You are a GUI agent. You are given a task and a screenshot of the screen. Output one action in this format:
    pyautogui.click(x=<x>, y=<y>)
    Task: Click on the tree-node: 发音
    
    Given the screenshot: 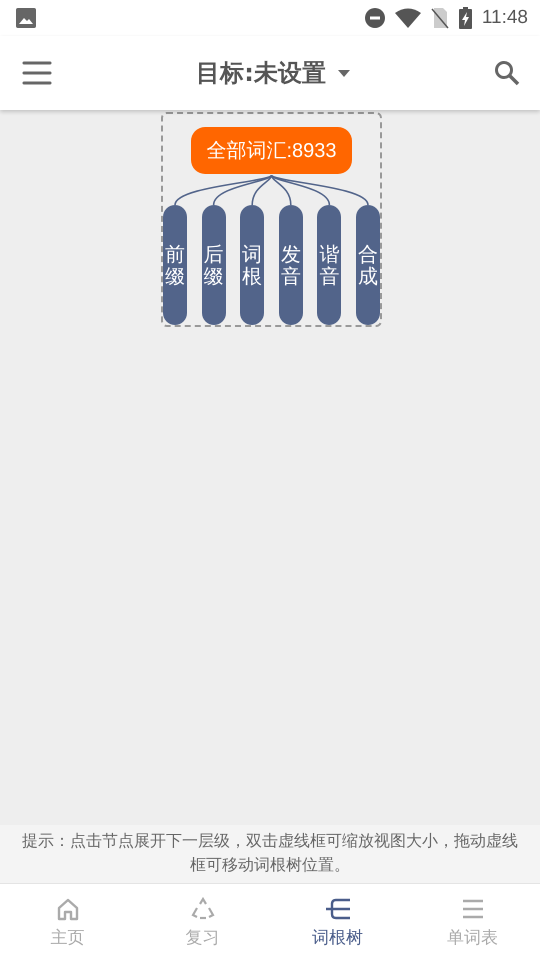 What is the action you would take?
    pyautogui.click(x=290, y=265)
    